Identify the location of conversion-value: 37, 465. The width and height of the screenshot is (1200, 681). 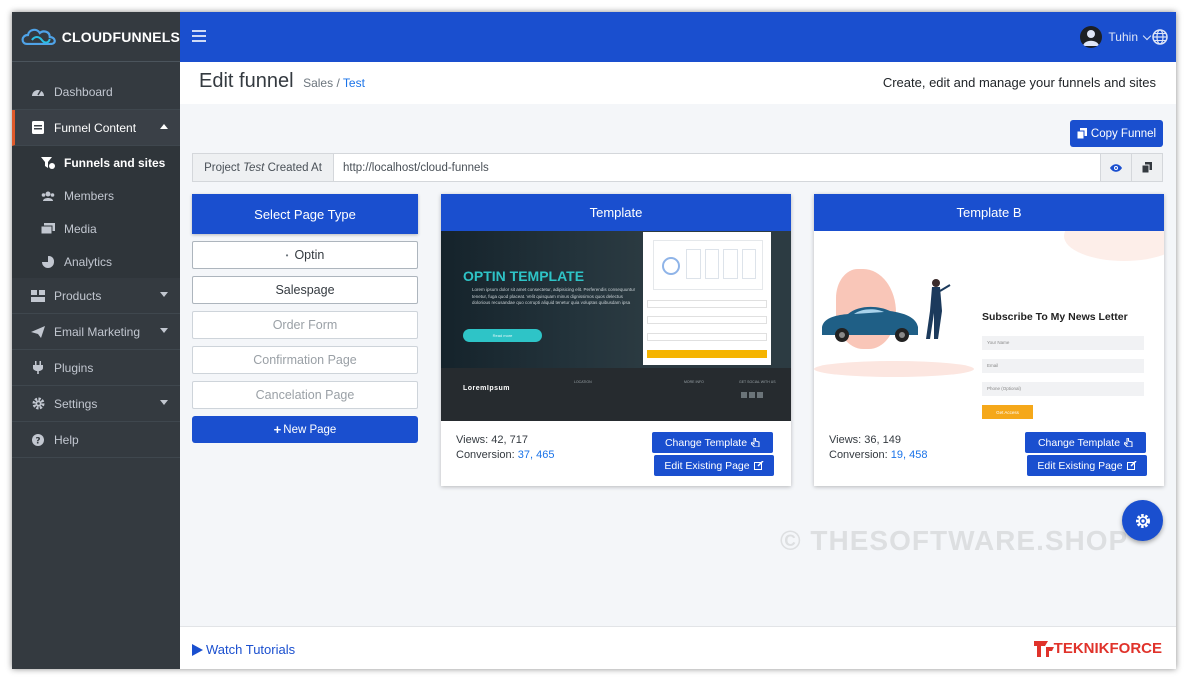
(536, 455).